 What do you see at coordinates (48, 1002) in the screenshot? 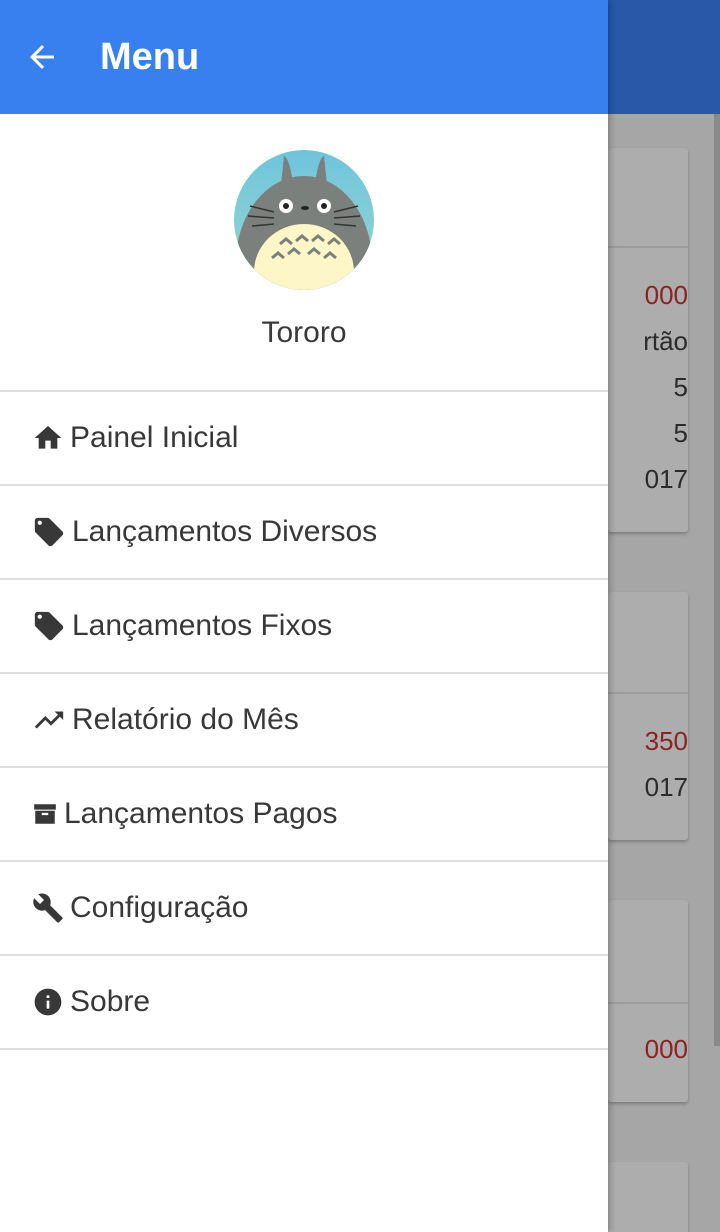
I see `info-icon` at bounding box center [48, 1002].